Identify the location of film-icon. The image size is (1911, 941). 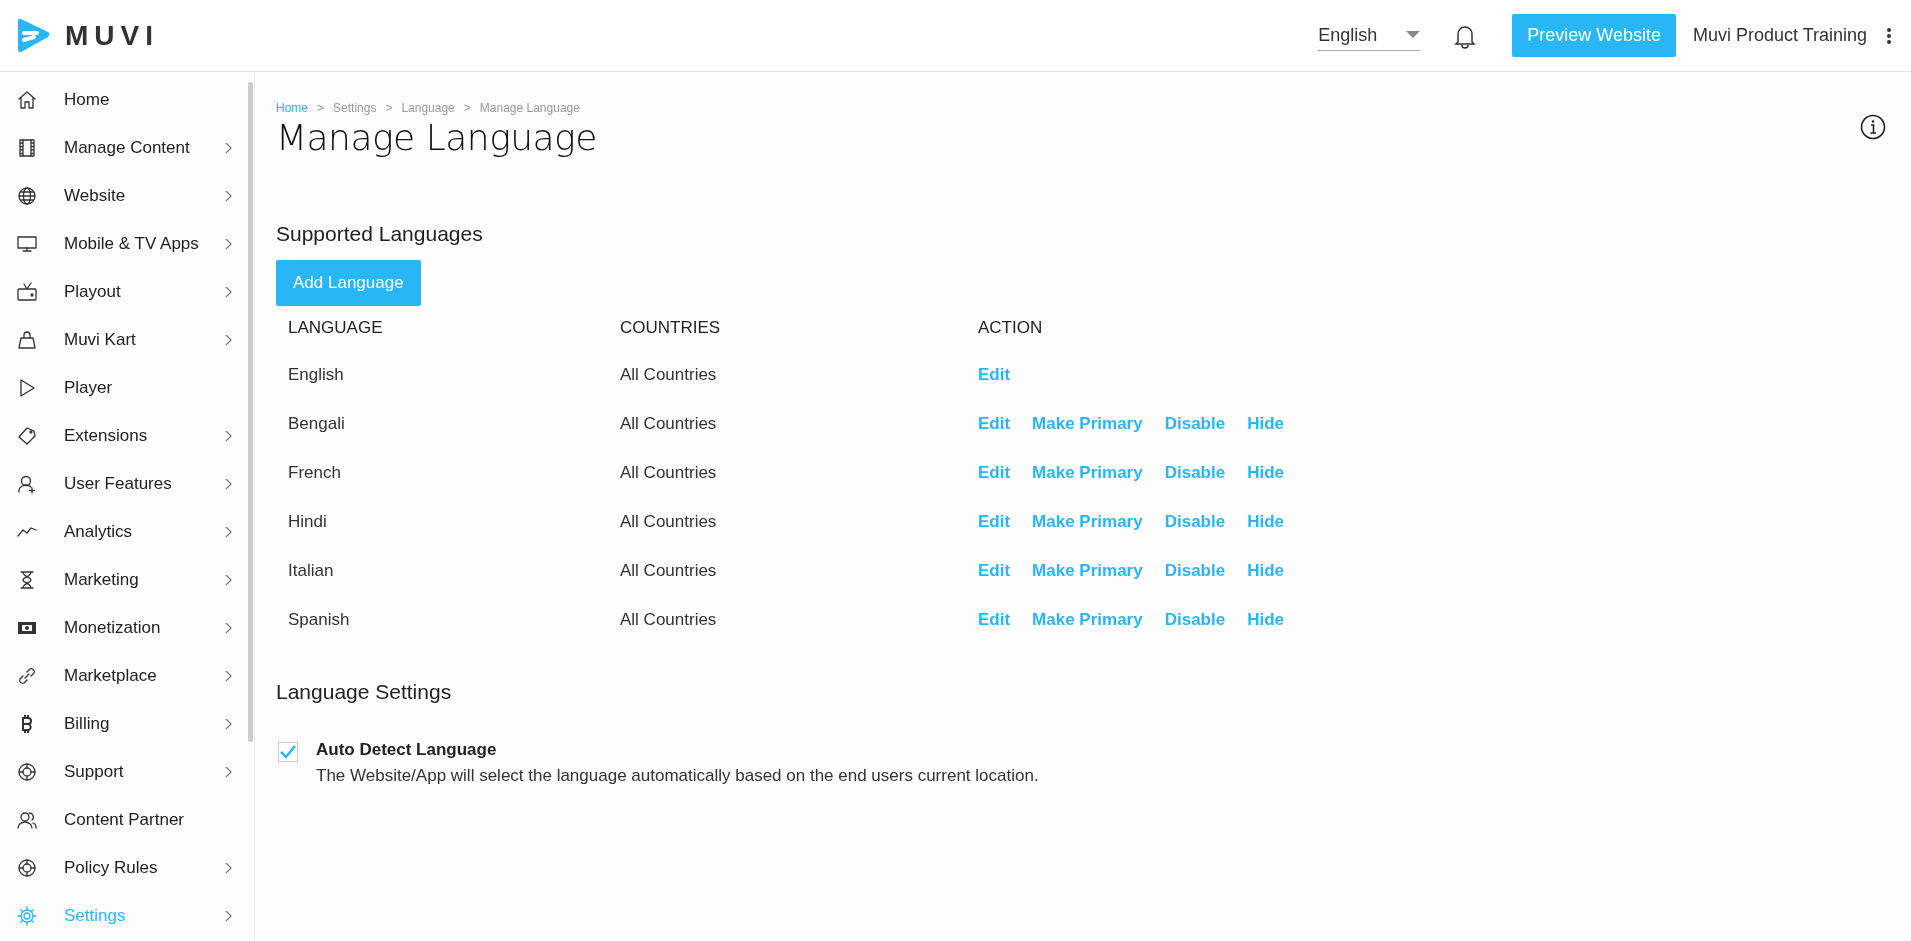
(27, 148).